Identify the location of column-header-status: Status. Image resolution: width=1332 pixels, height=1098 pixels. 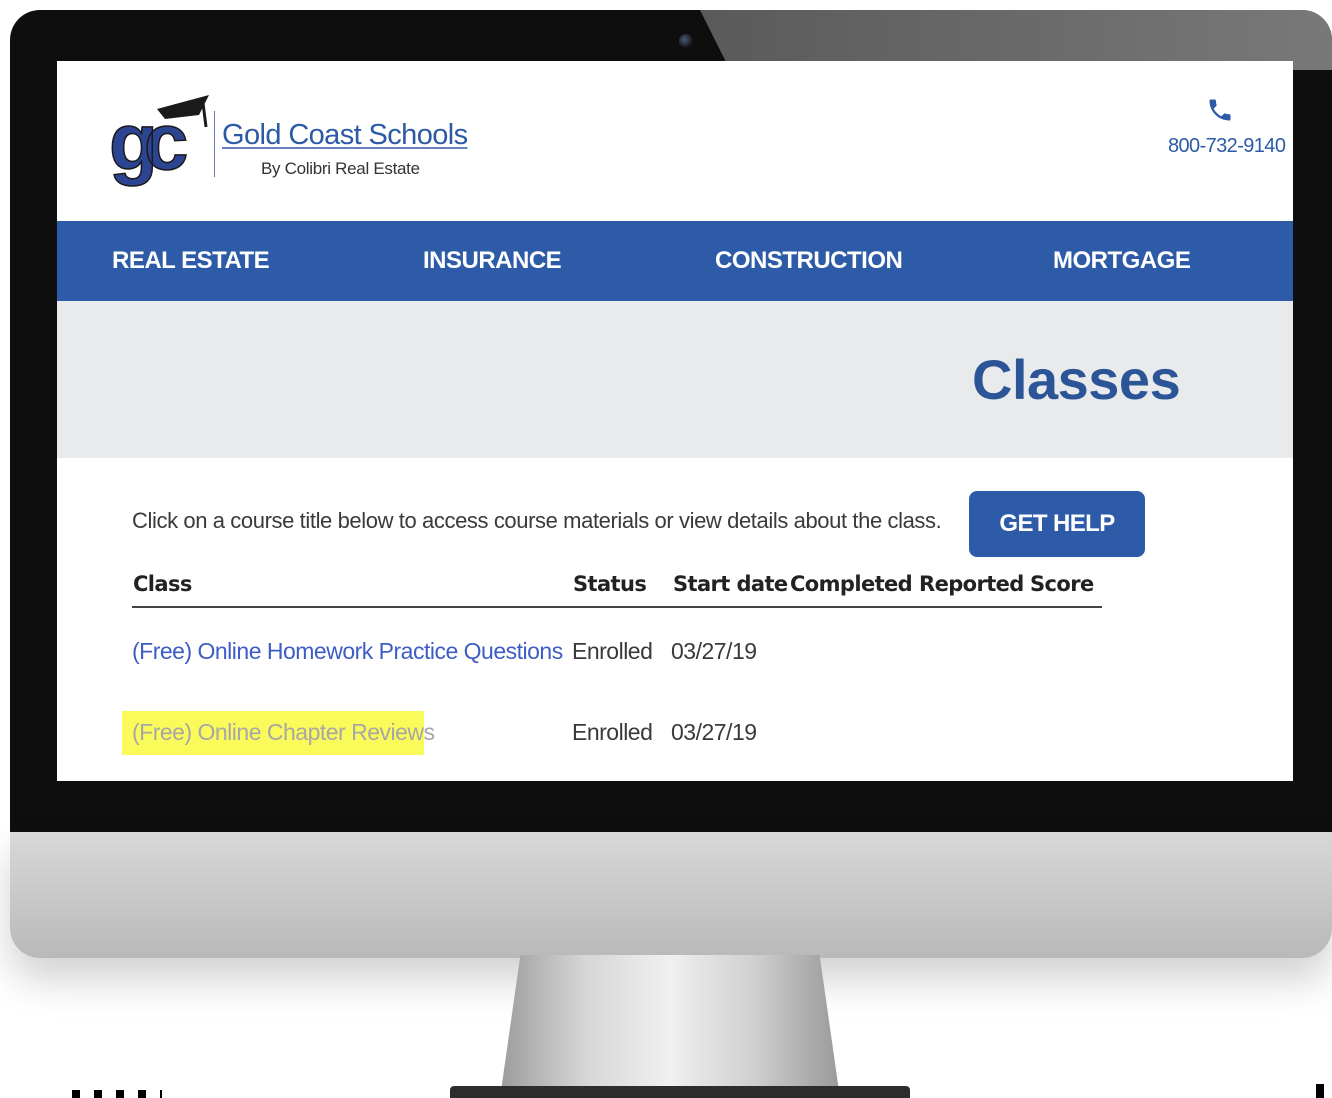
(610, 584).